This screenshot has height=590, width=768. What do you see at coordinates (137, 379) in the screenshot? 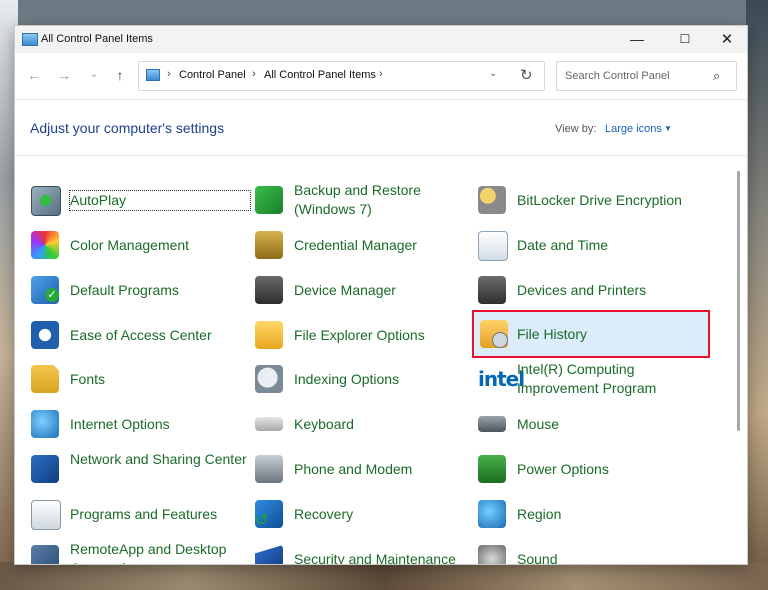
I see `item-fonts: Fonts` at bounding box center [137, 379].